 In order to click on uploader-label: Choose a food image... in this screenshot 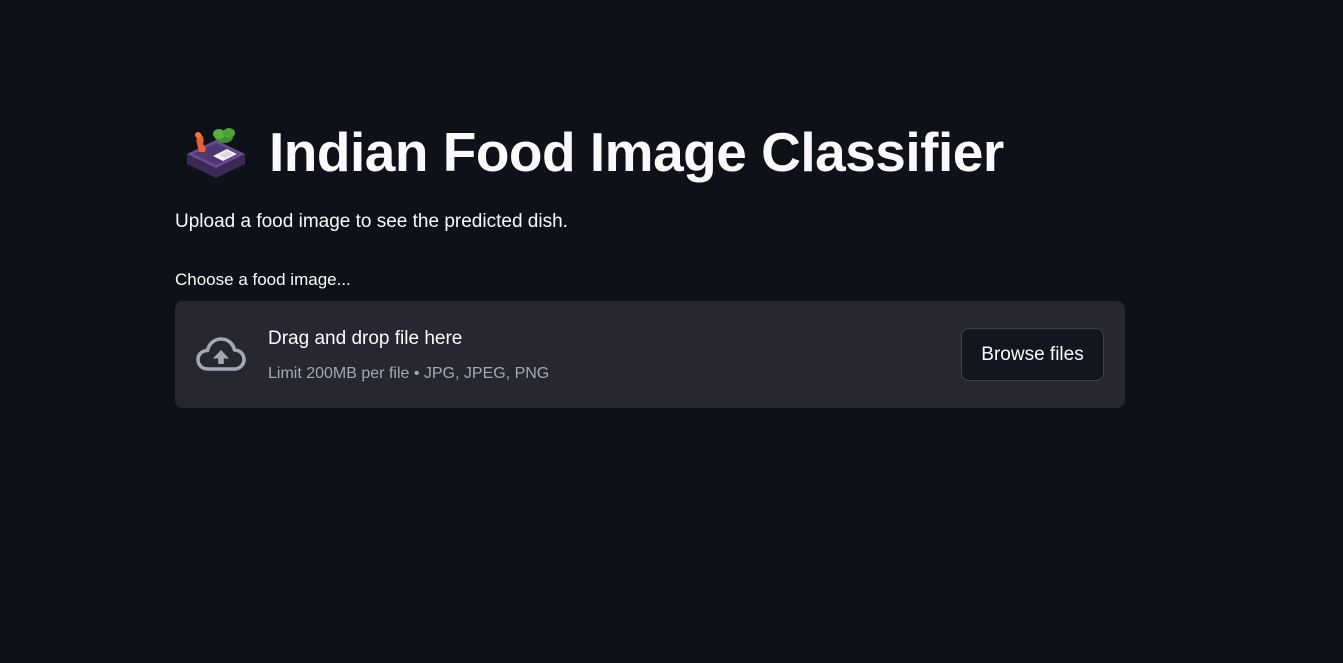, I will do `click(263, 279)`.